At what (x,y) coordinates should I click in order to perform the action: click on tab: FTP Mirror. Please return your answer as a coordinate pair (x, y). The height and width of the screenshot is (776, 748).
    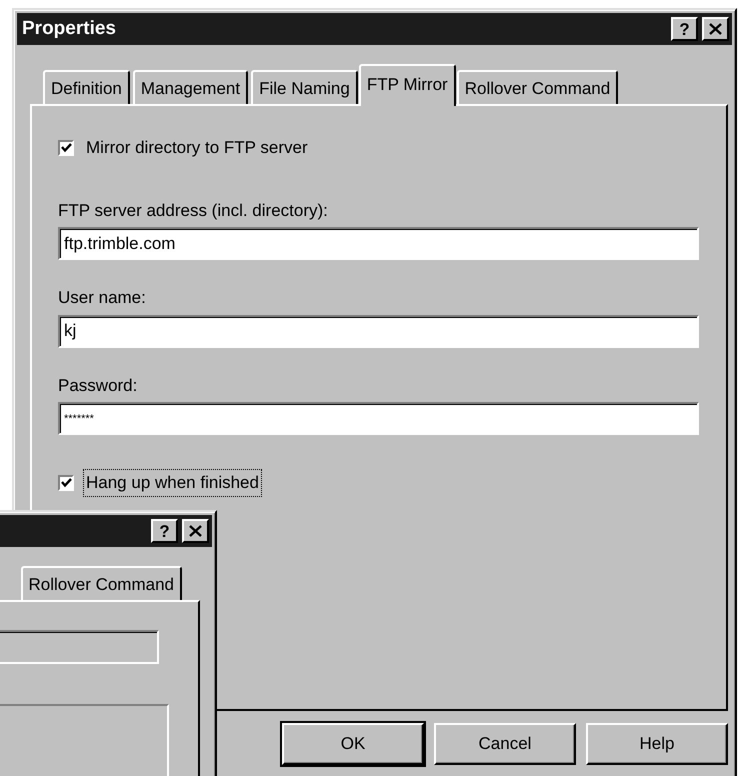
    Looking at the image, I should click on (407, 85).